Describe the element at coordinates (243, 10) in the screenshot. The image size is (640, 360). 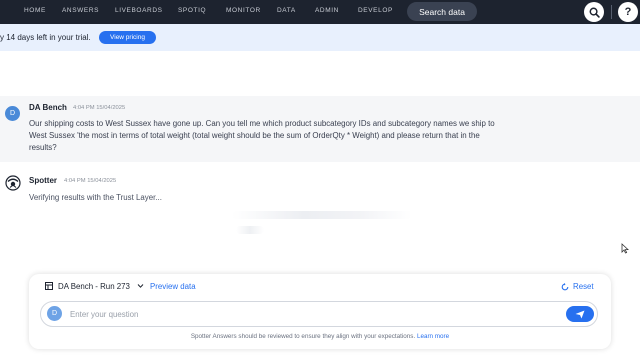
I see `nav-item-monitor: MONITOR` at that location.